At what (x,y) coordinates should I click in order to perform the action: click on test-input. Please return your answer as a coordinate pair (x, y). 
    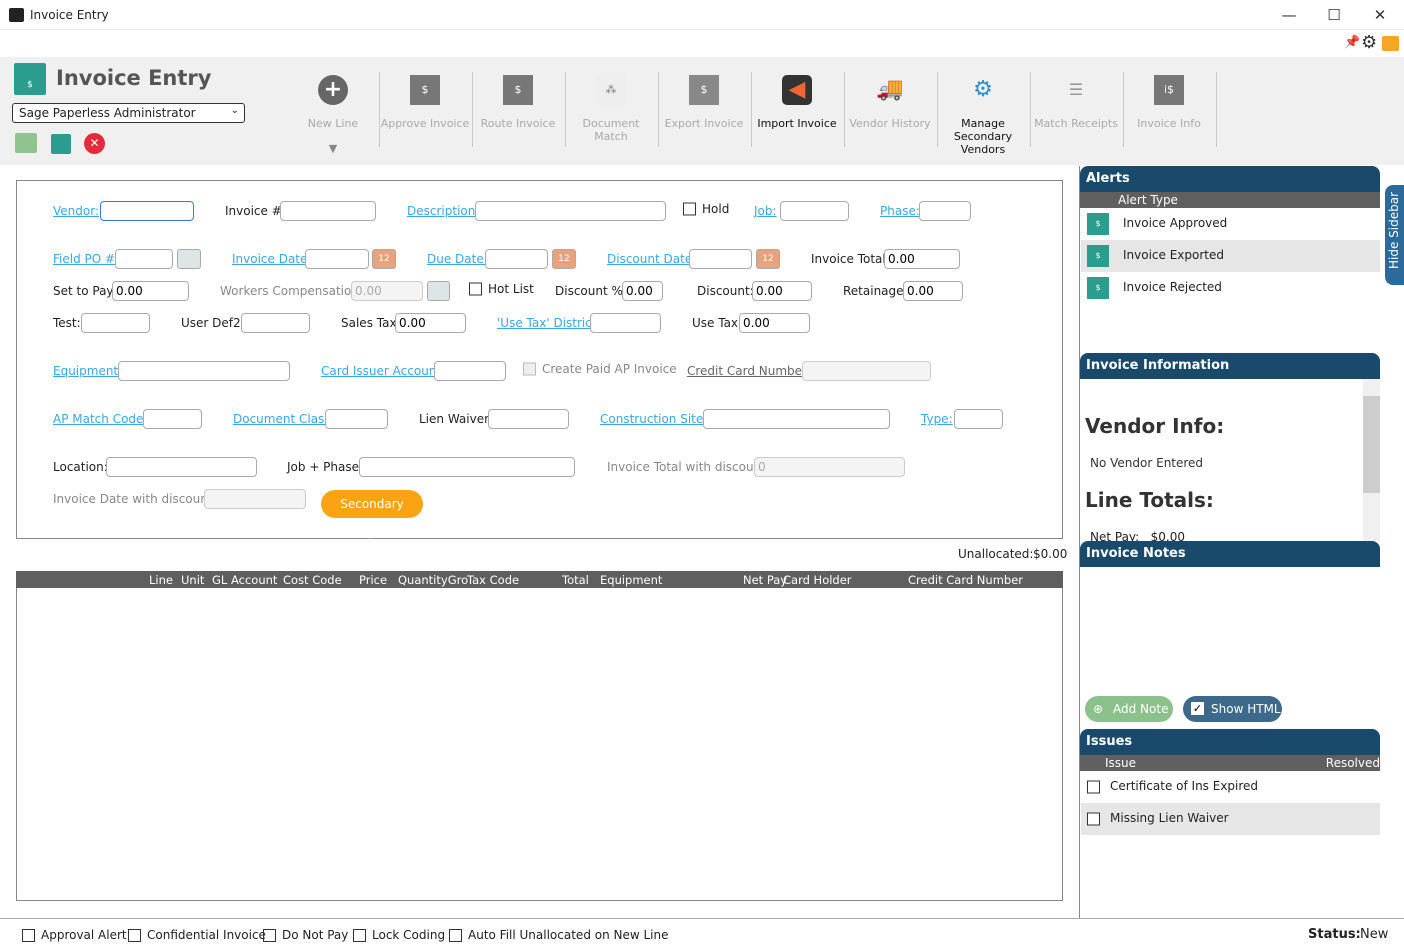
    Looking at the image, I should click on (115, 323).